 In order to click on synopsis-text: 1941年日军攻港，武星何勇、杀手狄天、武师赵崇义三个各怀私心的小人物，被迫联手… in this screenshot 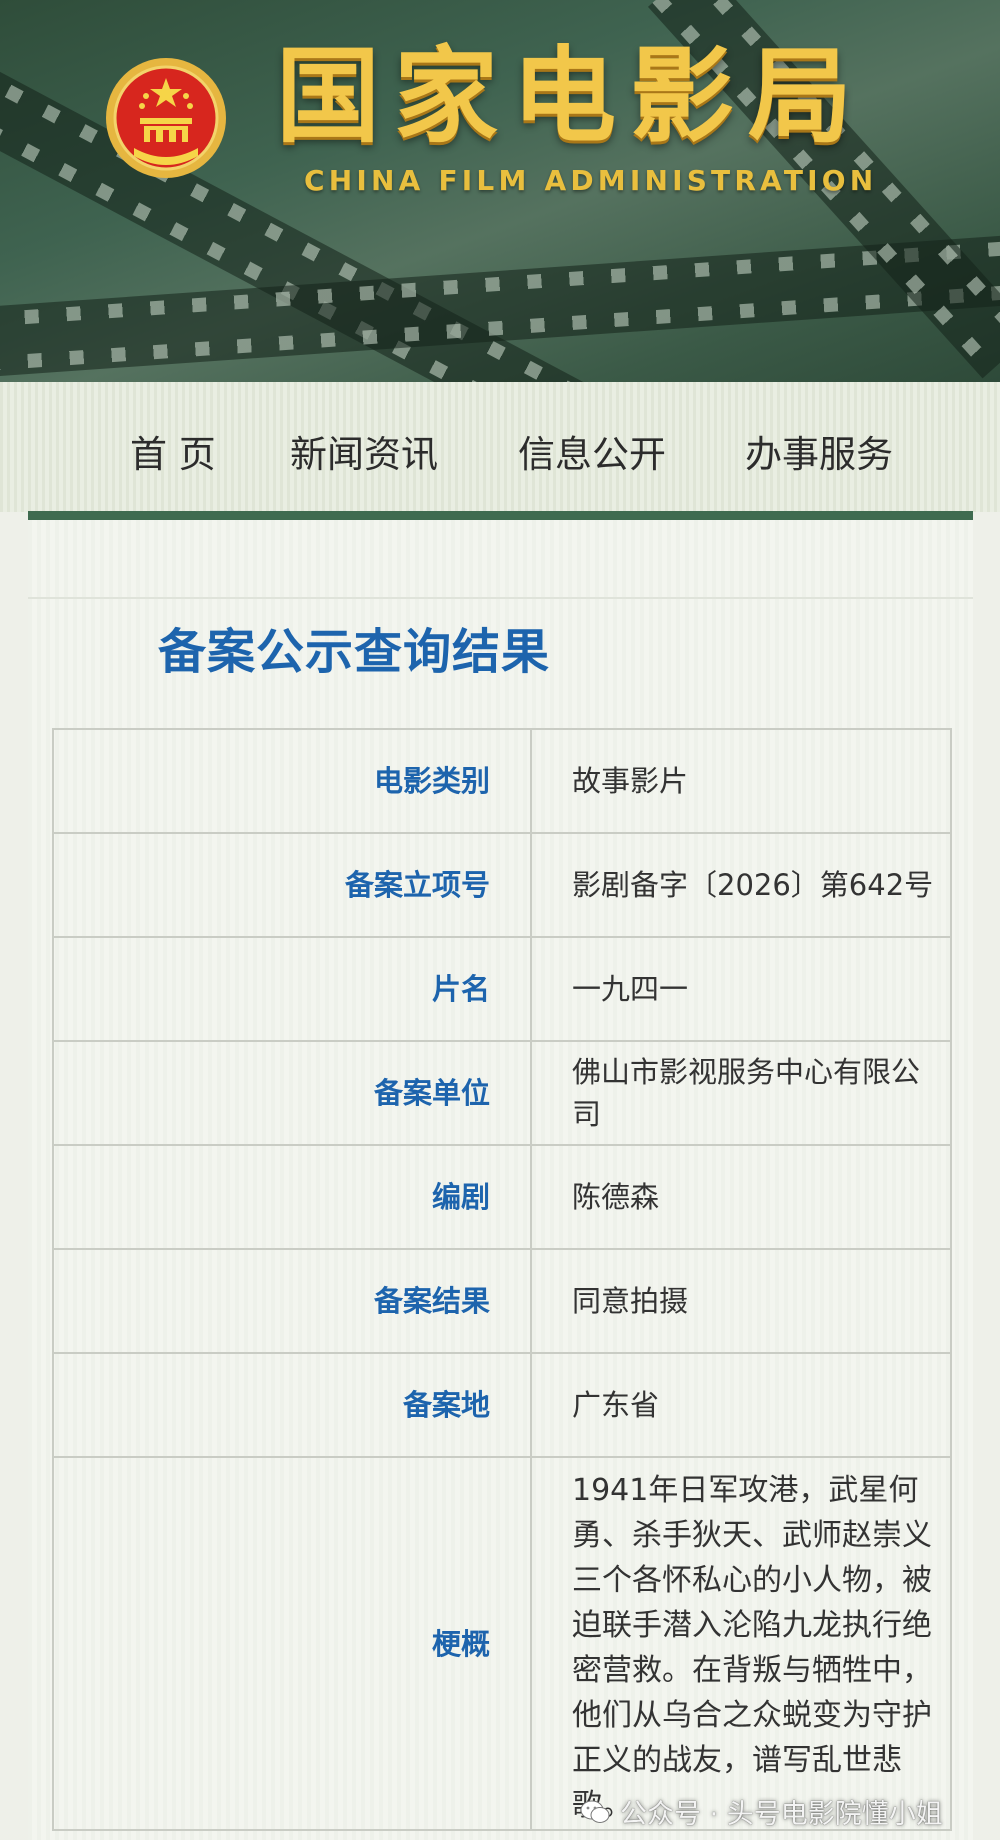, I will do `click(741, 1643)`.